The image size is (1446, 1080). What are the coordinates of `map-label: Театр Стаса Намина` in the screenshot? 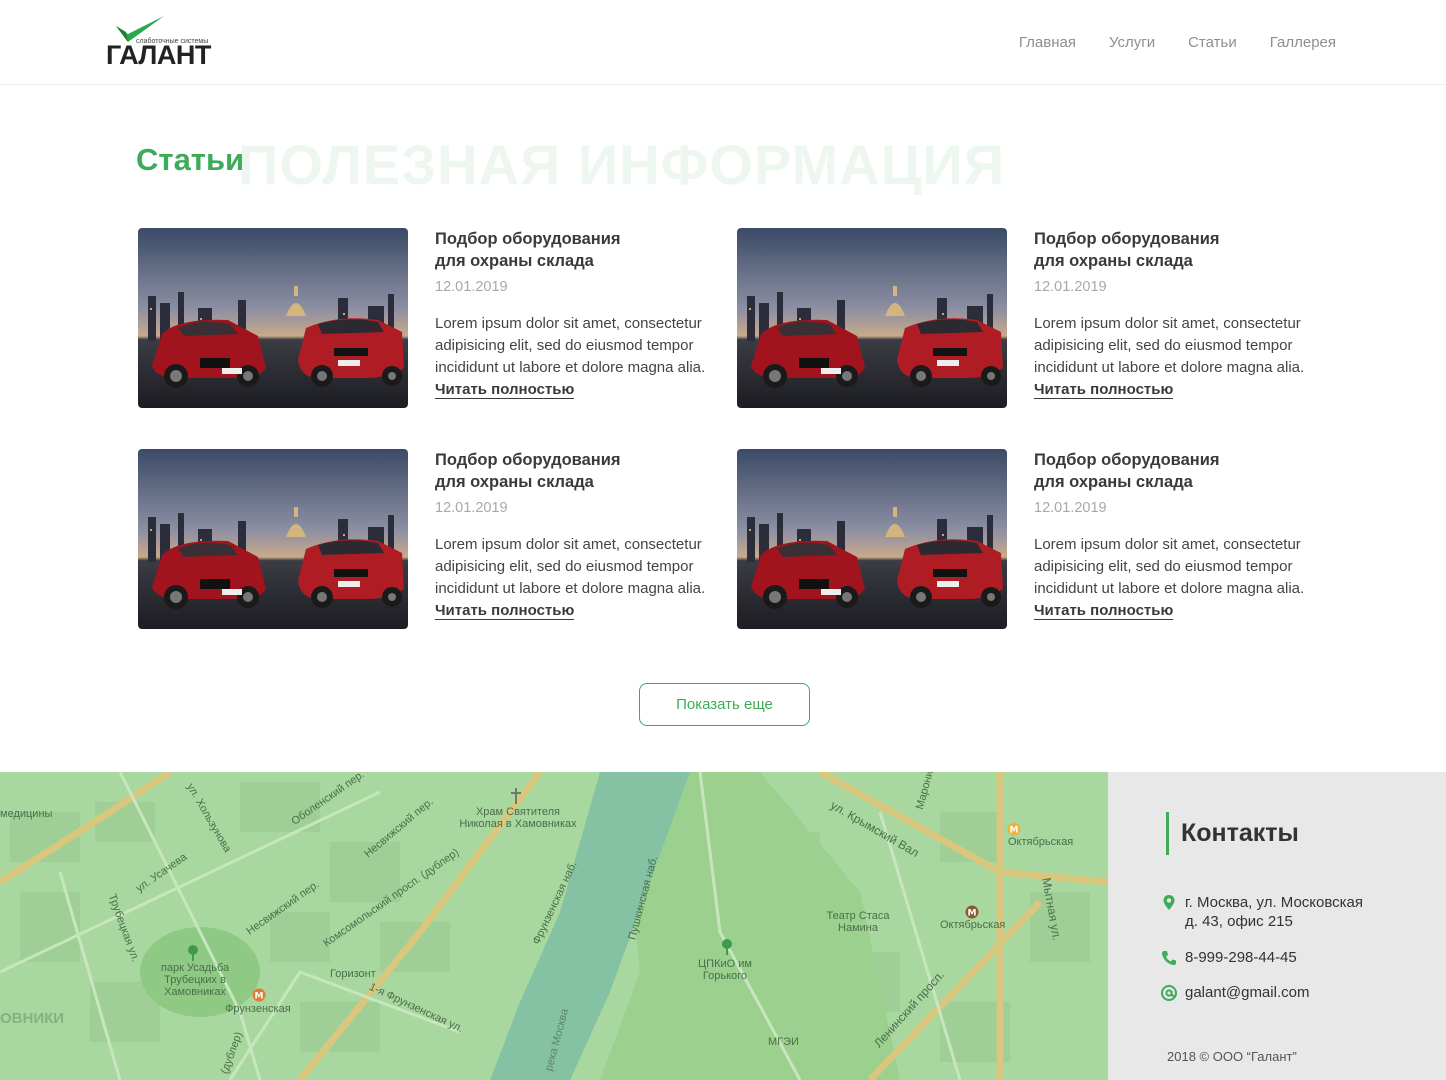 It's located at (858, 922).